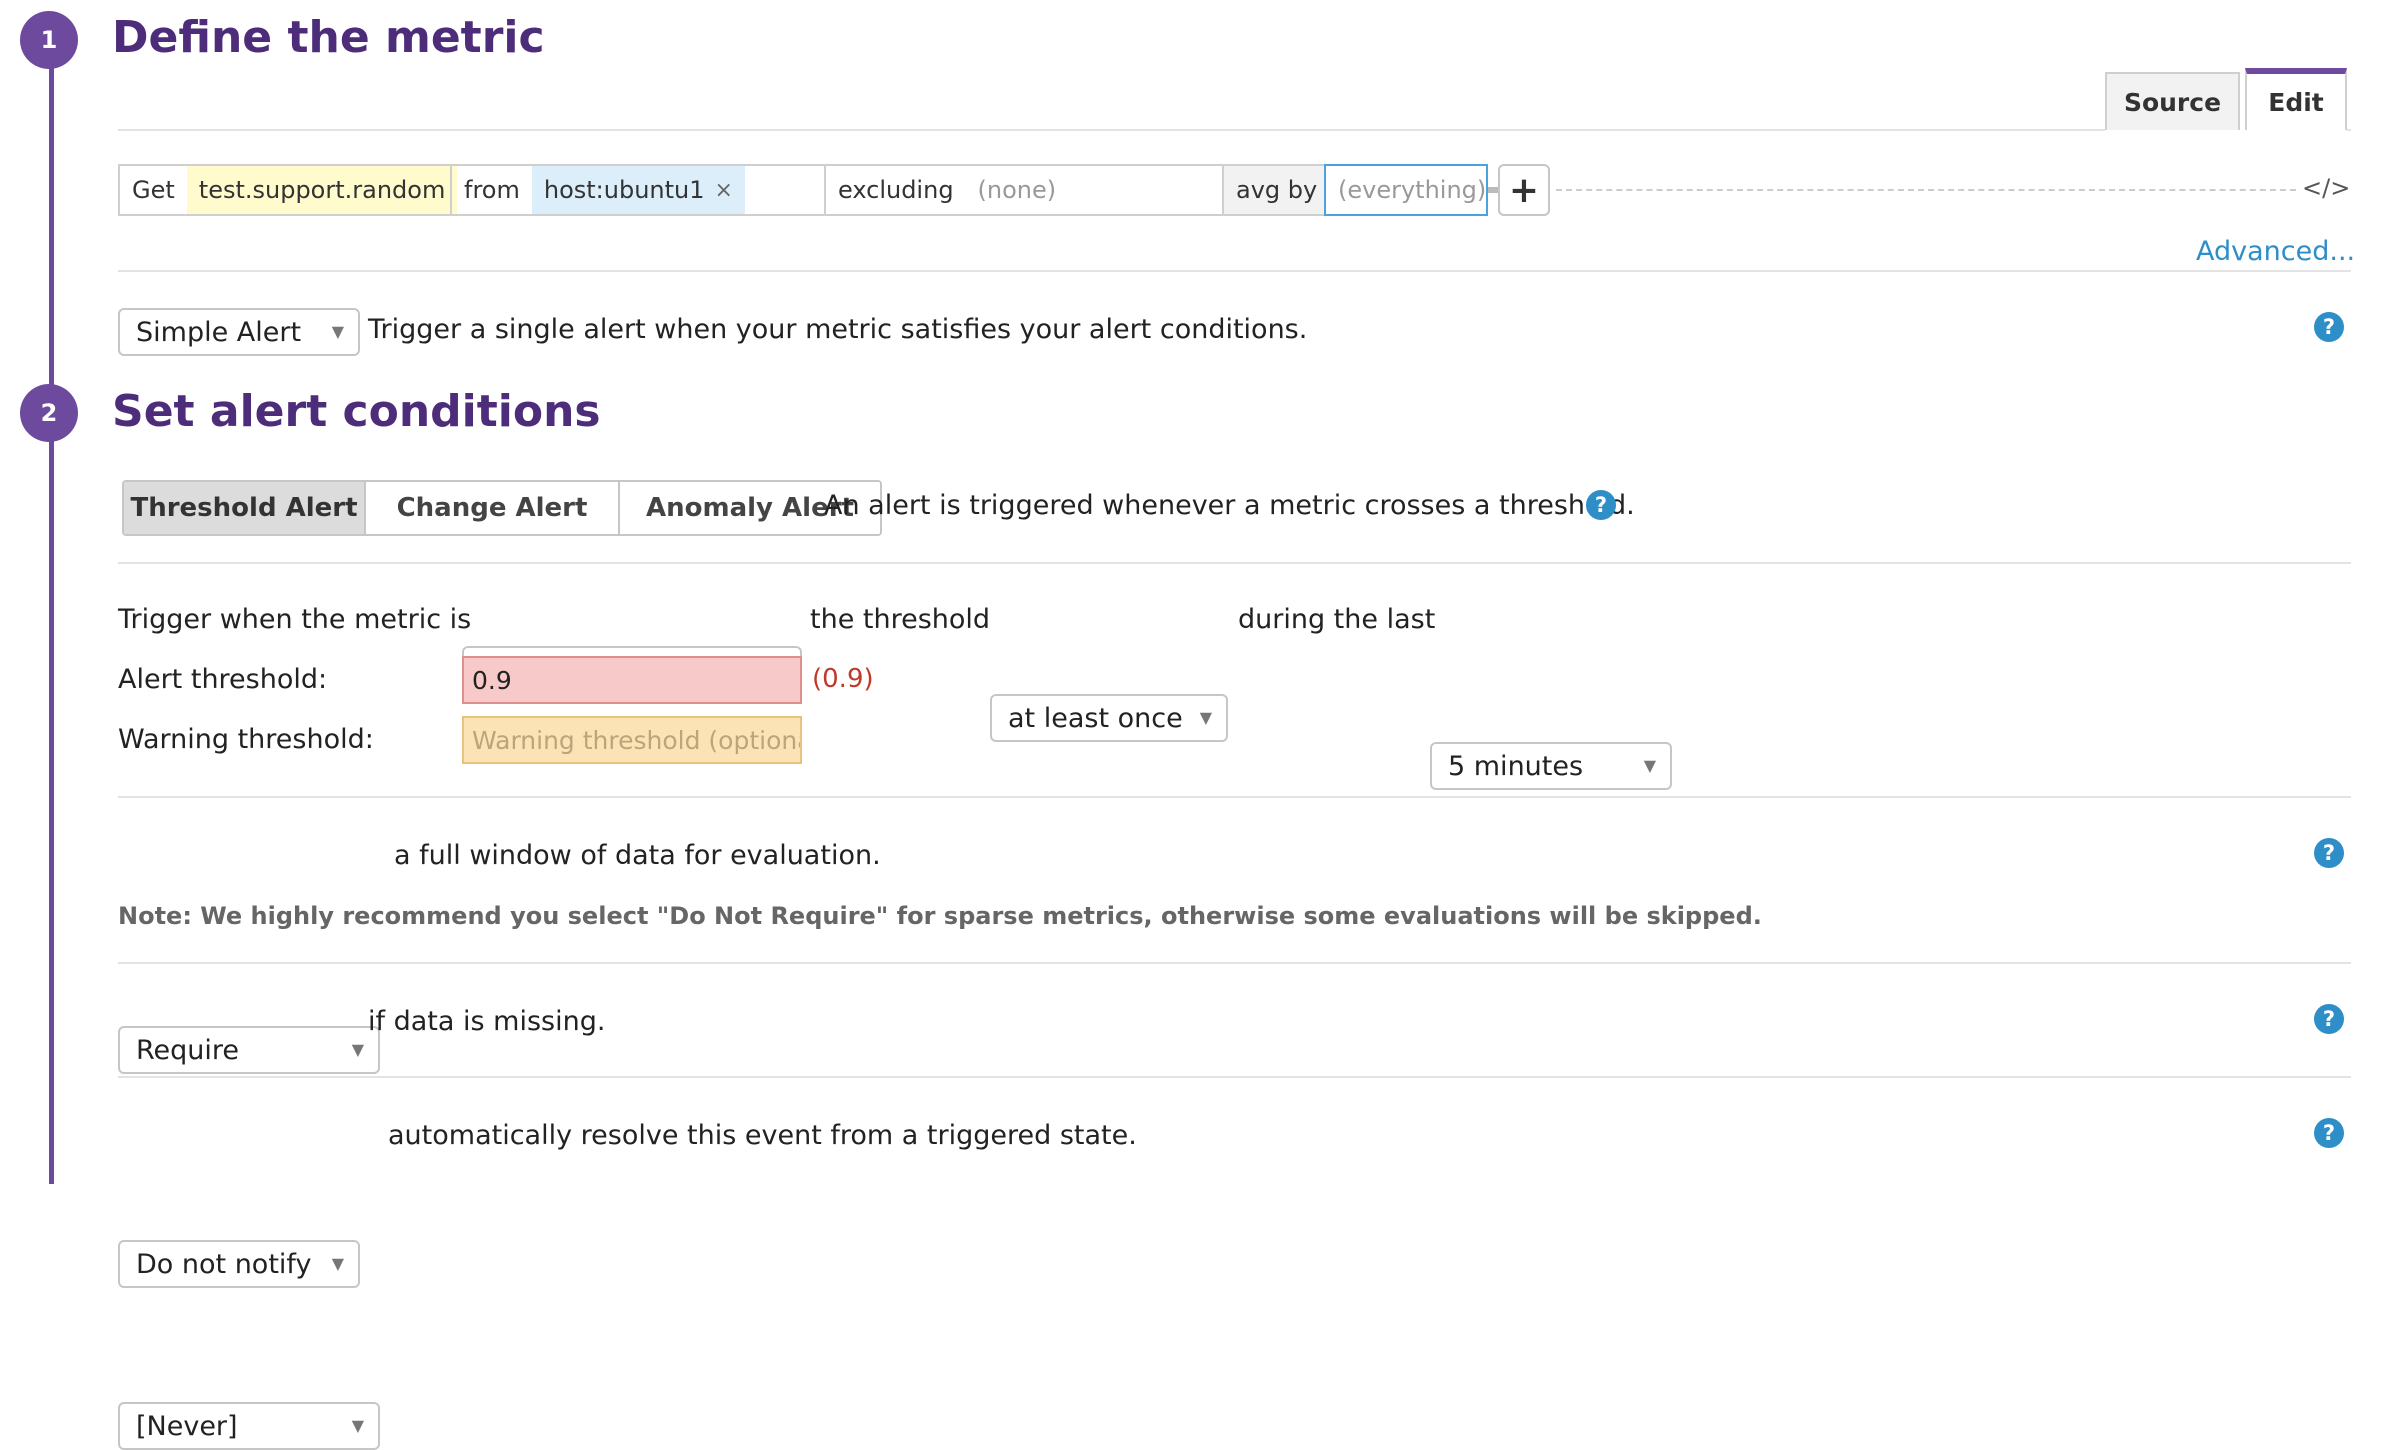 This screenshot has height=1450, width=2388. I want to click on excluding-input: (none), so click(1017, 190).